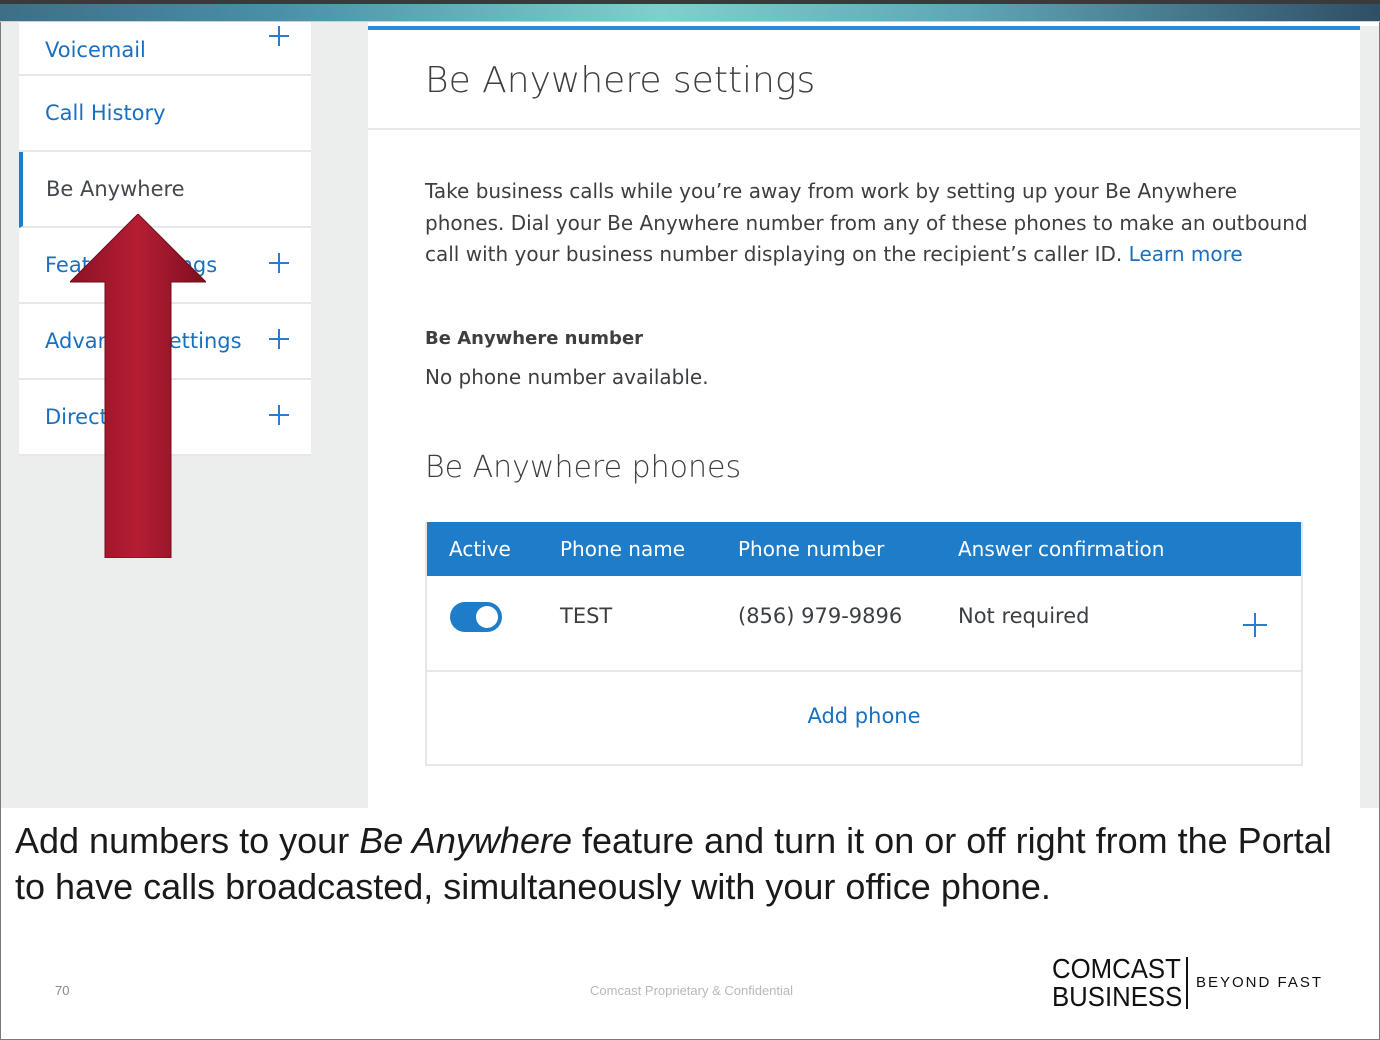 This screenshot has width=1380, height=1040. I want to click on slide-top-bar, so click(690, 11).